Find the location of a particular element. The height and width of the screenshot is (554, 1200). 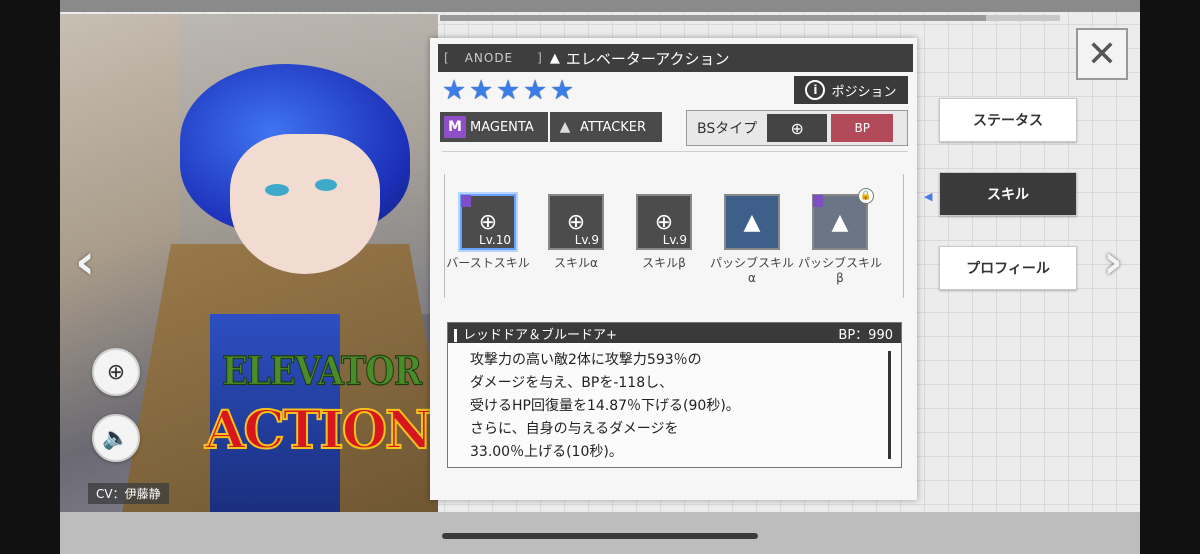

role-tag-label: ATTACKER is located at coordinates (613, 127).